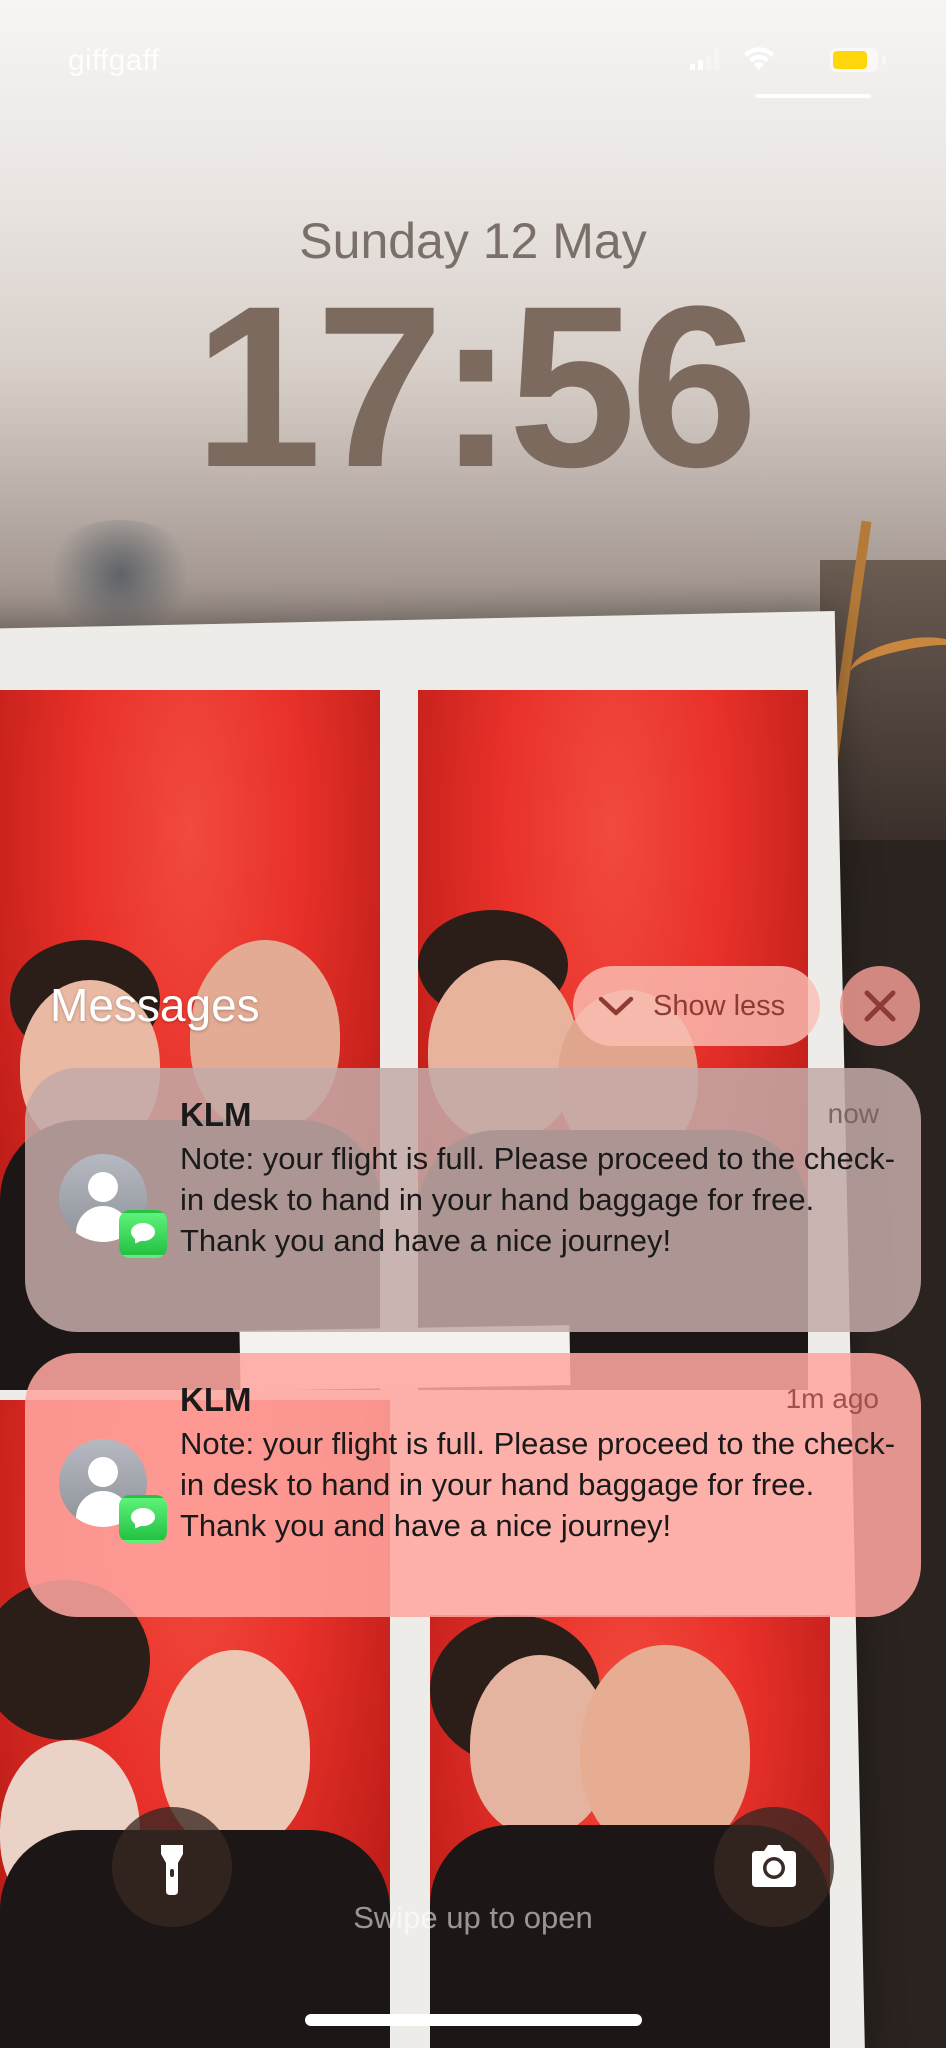  Describe the element at coordinates (616, 1006) in the screenshot. I see `chevron-down-icon` at that location.